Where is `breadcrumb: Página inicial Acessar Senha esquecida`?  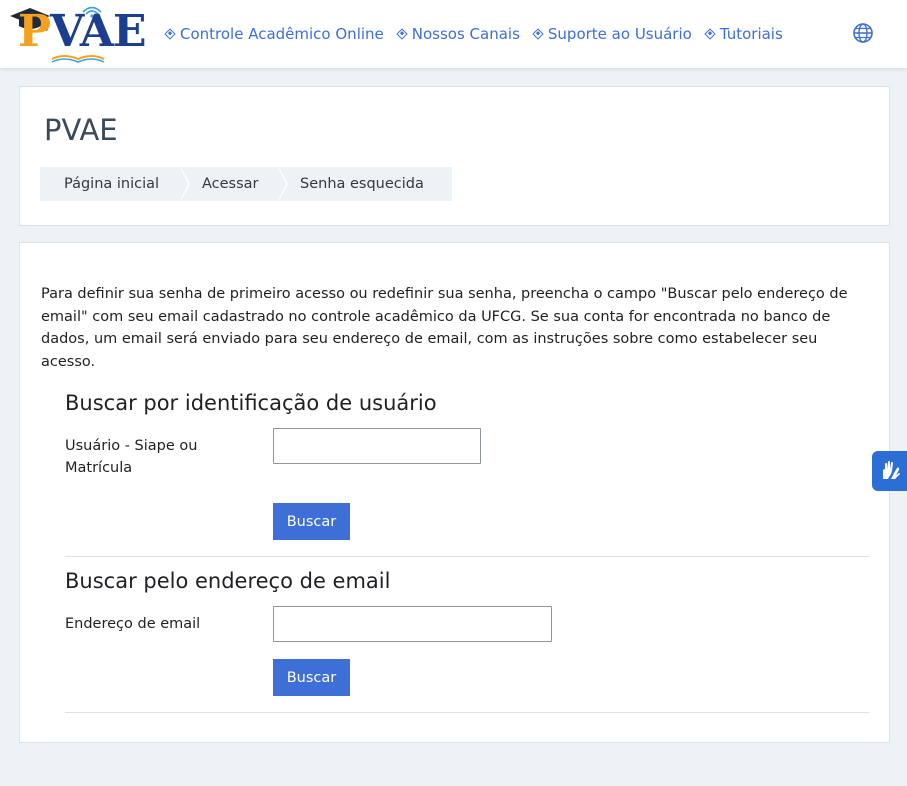
breadcrumb: Página inicial Acessar Senha esquecida is located at coordinates (246, 184).